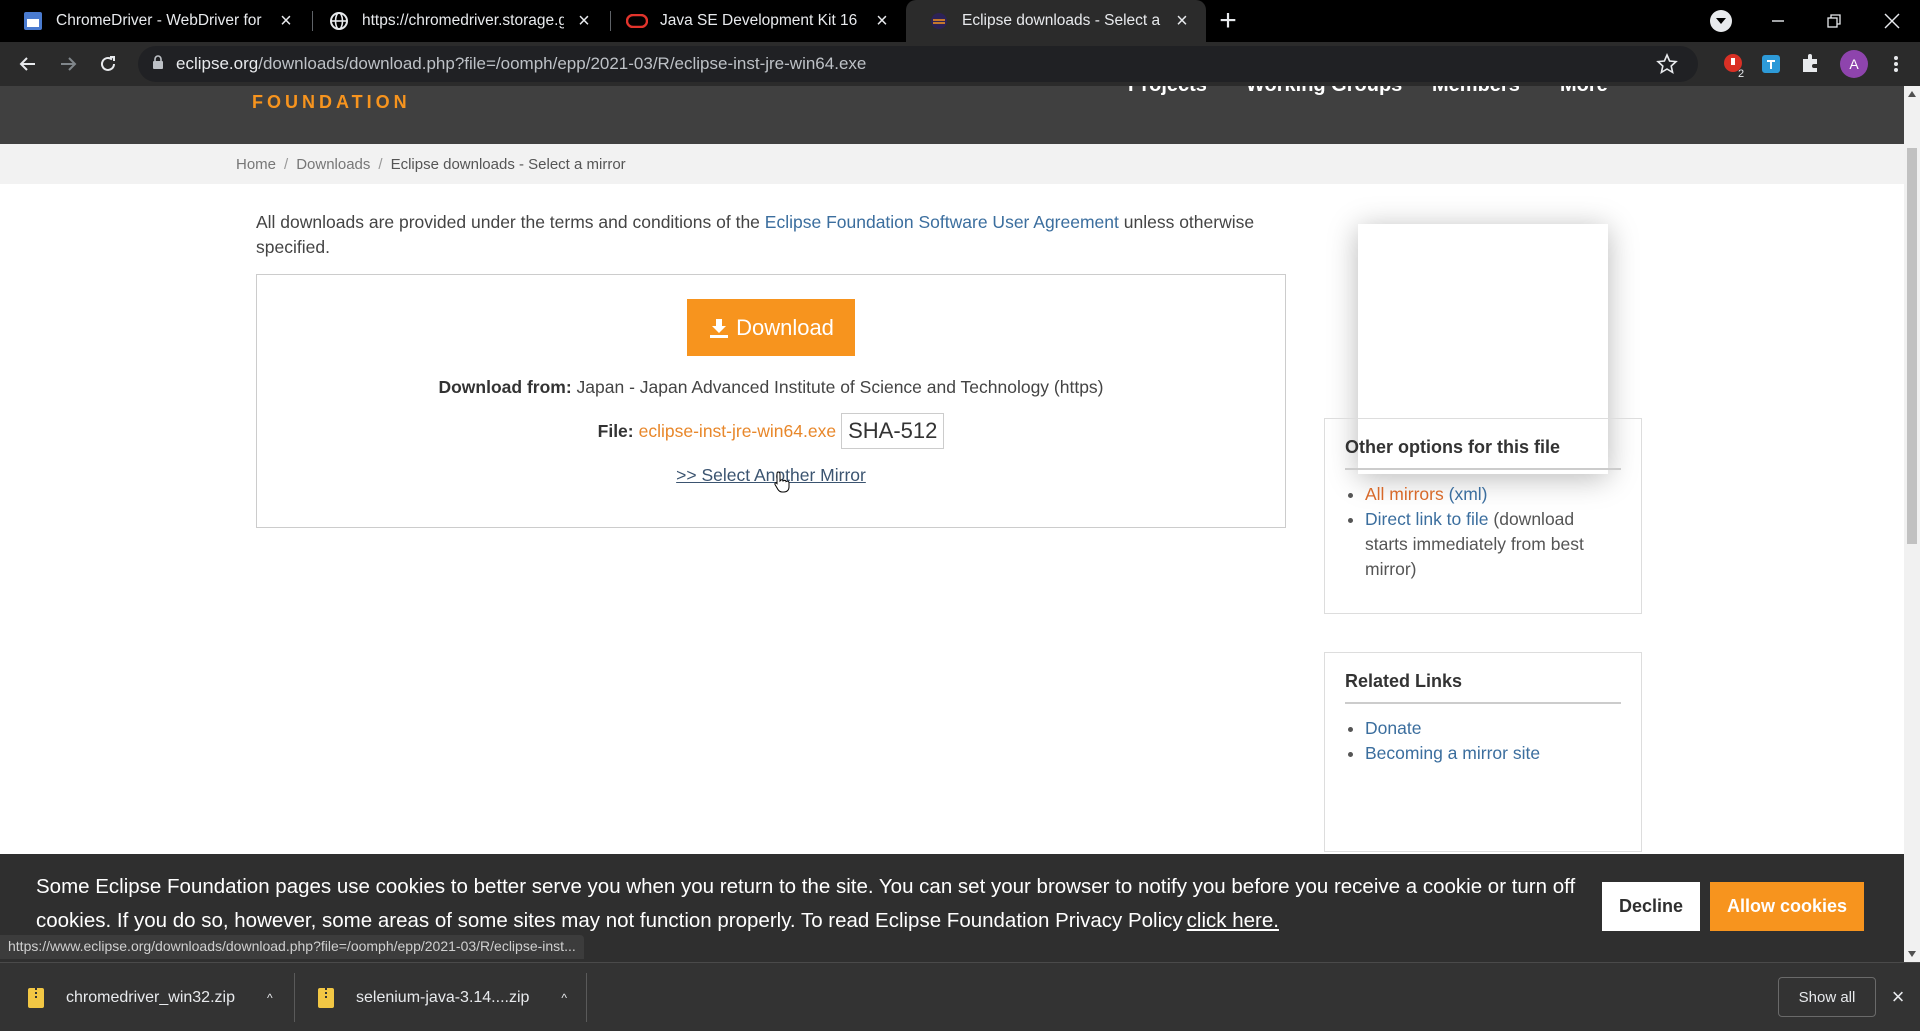 The image size is (1920, 1032). I want to click on all-mirrors-link: All mirrors, so click(1404, 494).